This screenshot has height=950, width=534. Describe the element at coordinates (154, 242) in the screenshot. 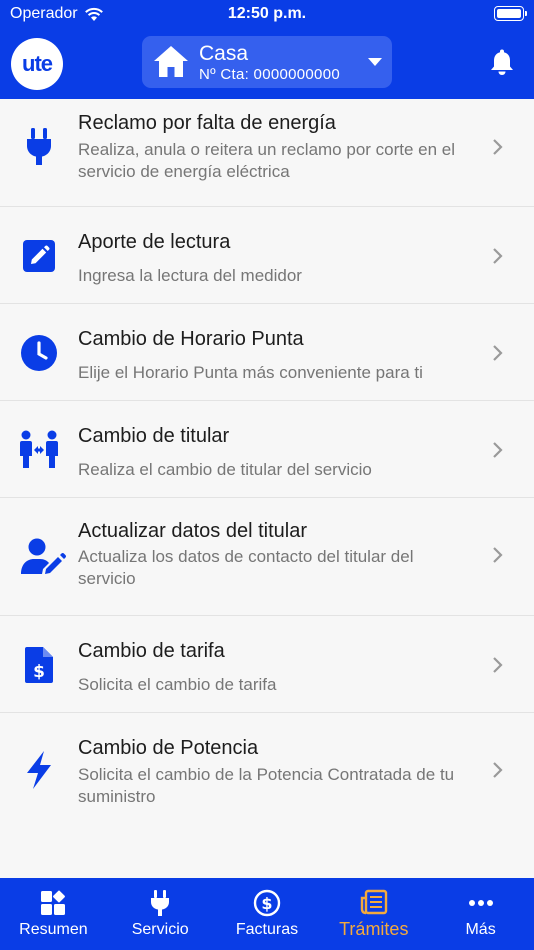

I see `item-title: Aporte de lectura` at that location.